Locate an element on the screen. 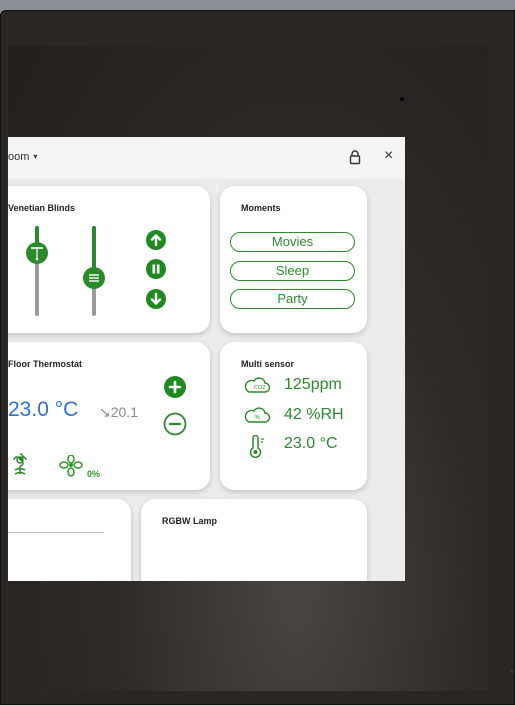 The image size is (515, 705). camera-dot is located at coordinates (402, 99).